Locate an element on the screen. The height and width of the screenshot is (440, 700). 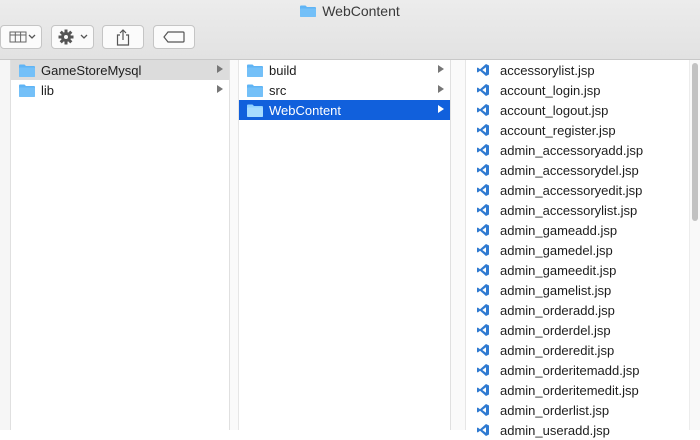
file-item: account_logout.jsp is located at coordinates (577, 110).